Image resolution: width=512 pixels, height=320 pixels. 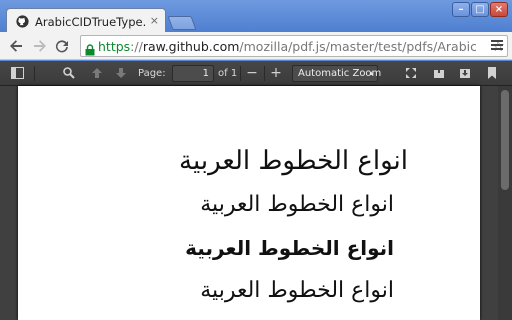 I want to click on hamburger-menu-icon, so click(x=497, y=45).